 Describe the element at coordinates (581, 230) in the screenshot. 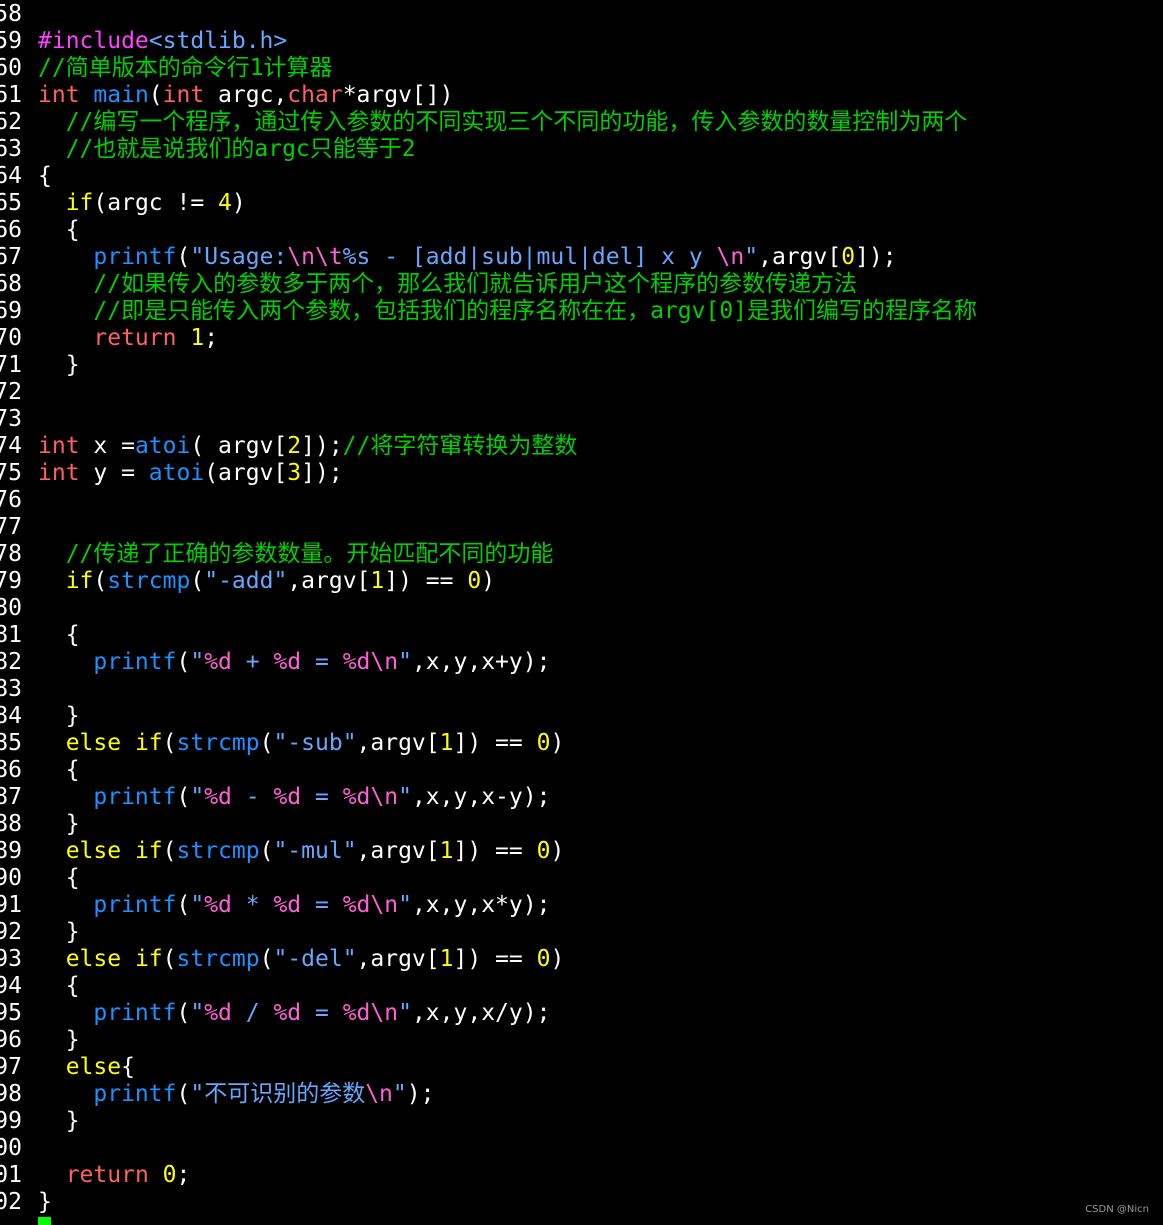

I see `code-line: 66 {` at that location.